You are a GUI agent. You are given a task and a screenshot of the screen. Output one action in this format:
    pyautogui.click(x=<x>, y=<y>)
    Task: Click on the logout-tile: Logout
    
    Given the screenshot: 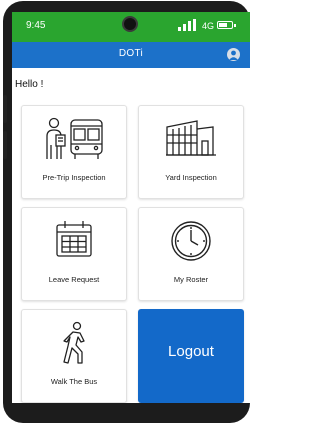 What is the action you would take?
    pyautogui.click(x=191, y=356)
    